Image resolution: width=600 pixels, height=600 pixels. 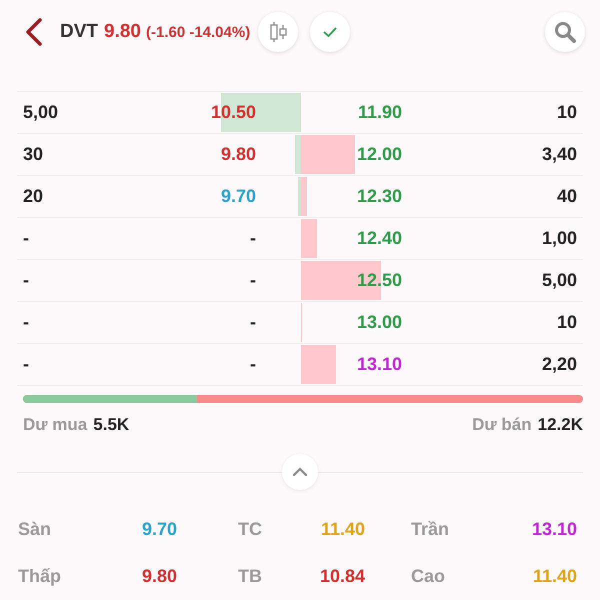 What do you see at coordinates (278, 32) in the screenshot?
I see `candlestick-button` at bounding box center [278, 32].